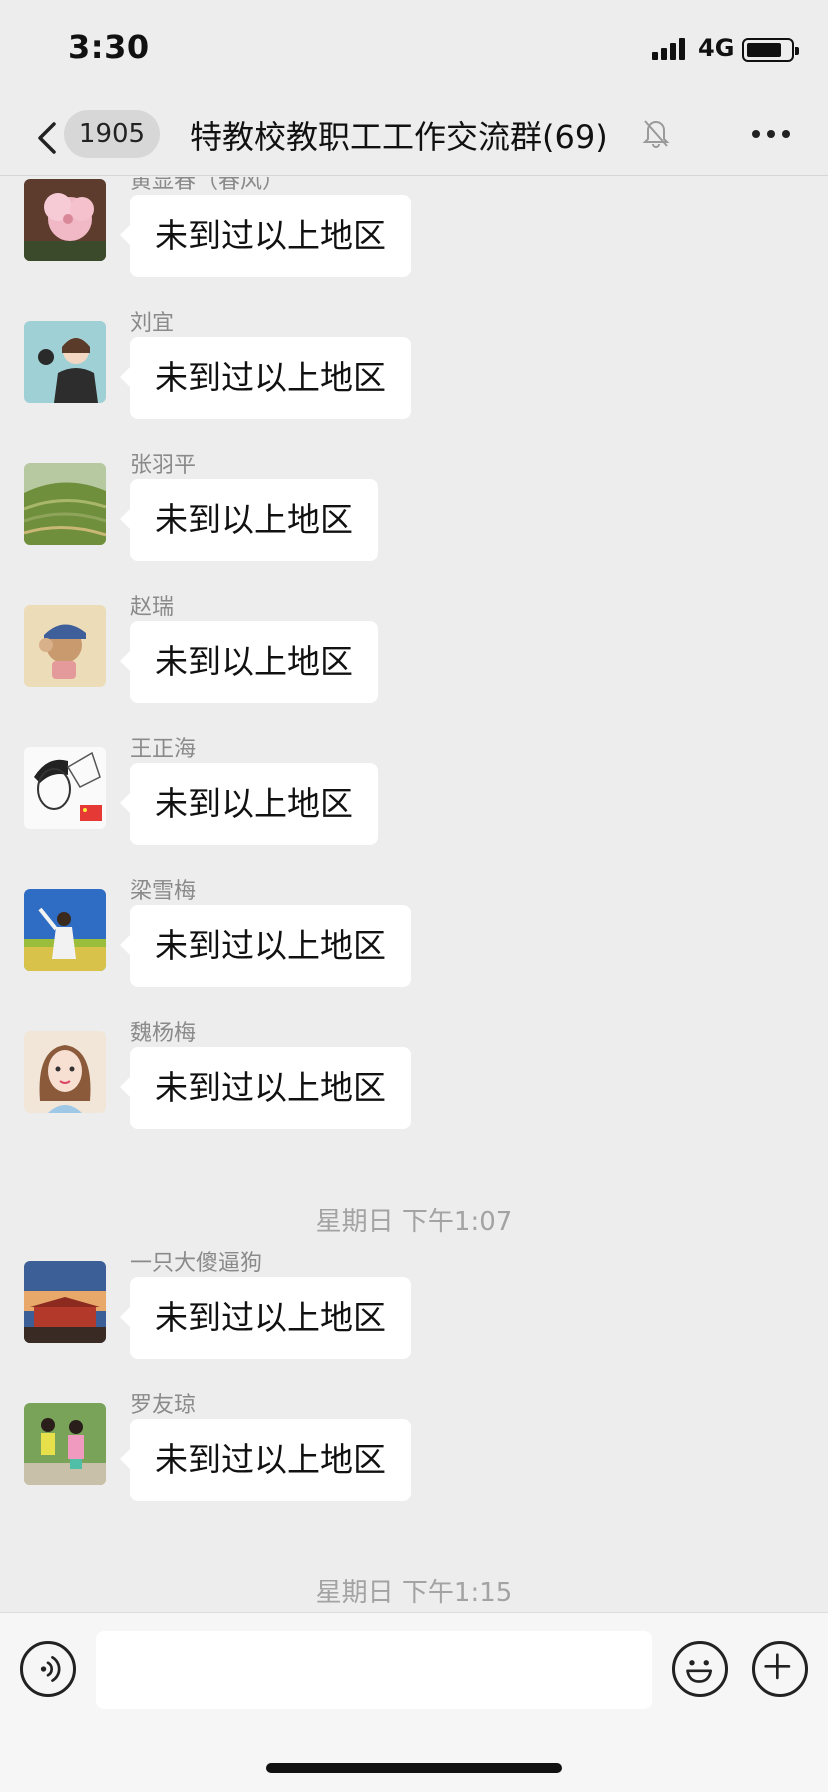  Describe the element at coordinates (414, 1072) in the screenshot. I see `message-item: 魏杨梅 未到过以上地区` at that location.